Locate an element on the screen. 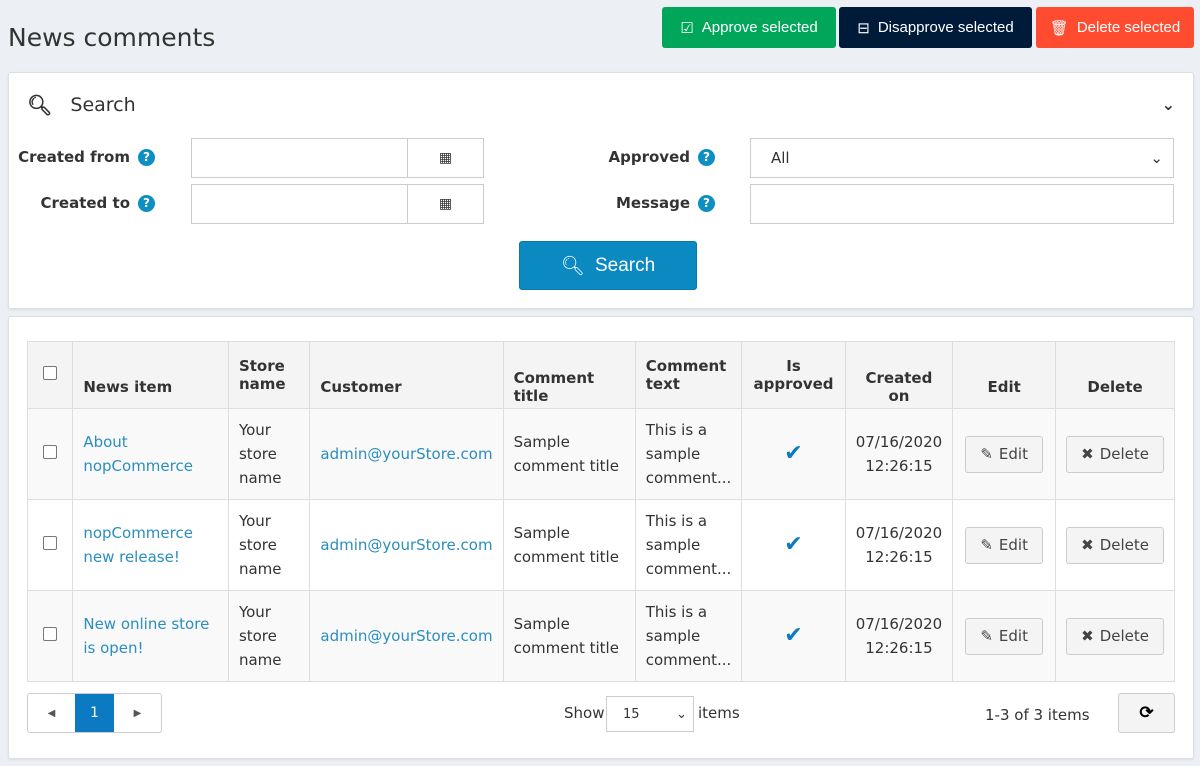 The height and width of the screenshot is (766, 1200). created-to-label: Created to? is located at coordinates (98, 203).